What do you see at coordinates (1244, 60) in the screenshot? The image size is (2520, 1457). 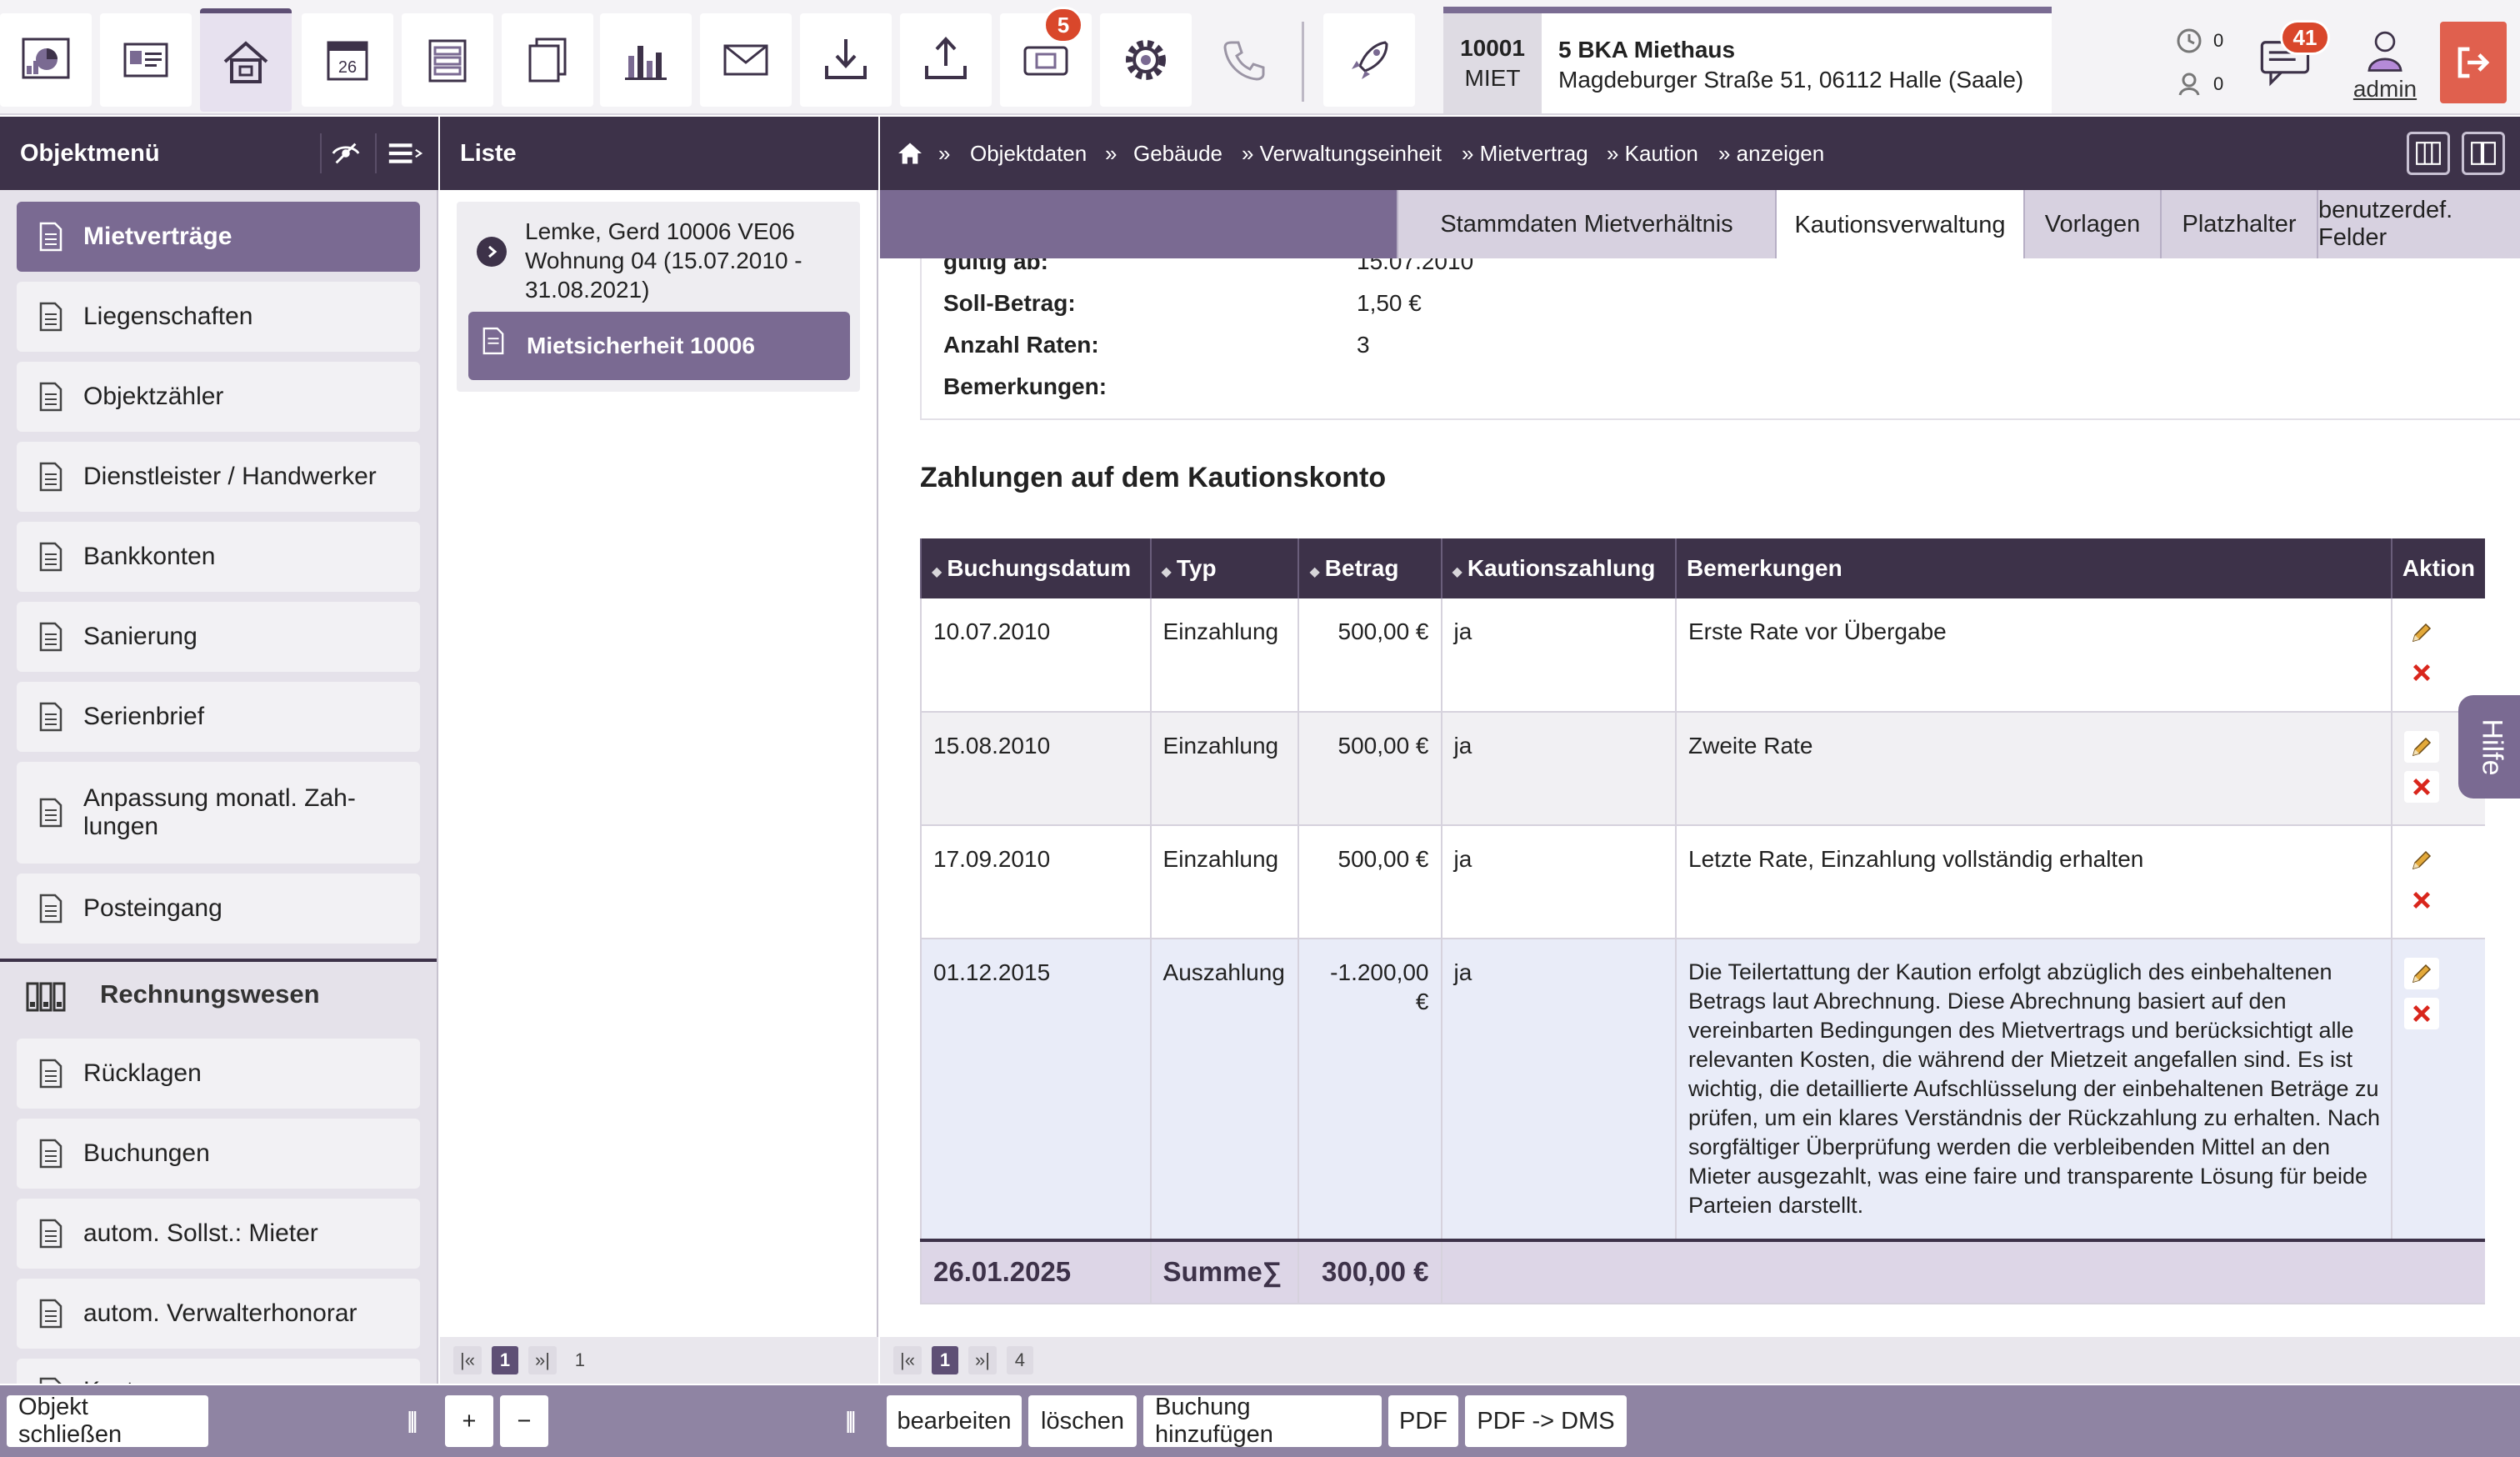 I see `phone-button` at bounding box center [1244, 60].